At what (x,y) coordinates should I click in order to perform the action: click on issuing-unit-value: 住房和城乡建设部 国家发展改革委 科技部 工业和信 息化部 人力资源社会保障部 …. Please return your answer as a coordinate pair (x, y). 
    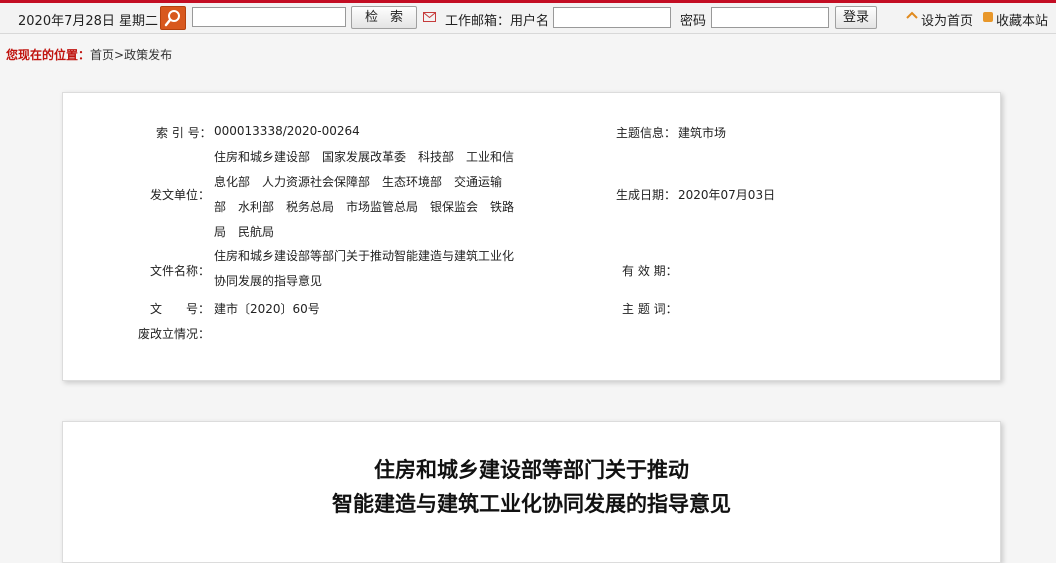
    Looking at the image, I should click on (364, 195).